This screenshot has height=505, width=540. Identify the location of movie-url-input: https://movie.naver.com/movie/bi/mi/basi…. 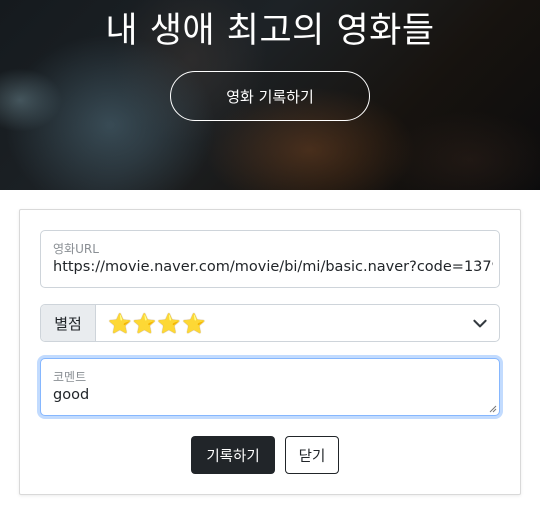
(273, 267).